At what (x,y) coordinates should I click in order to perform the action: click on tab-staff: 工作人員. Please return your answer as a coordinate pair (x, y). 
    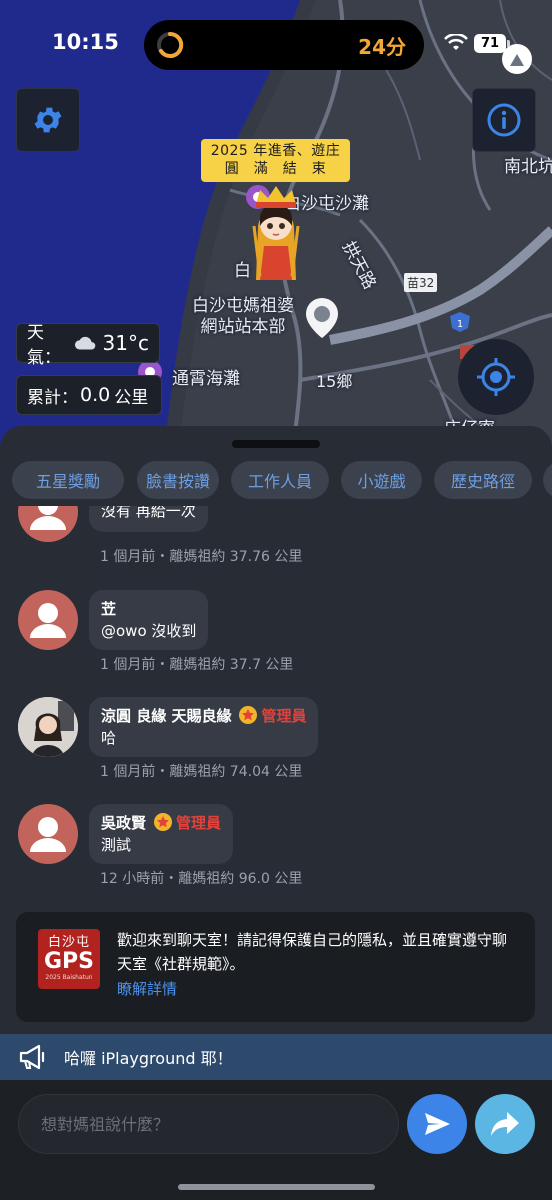
    Looking at the image, I should click on (280, 480).